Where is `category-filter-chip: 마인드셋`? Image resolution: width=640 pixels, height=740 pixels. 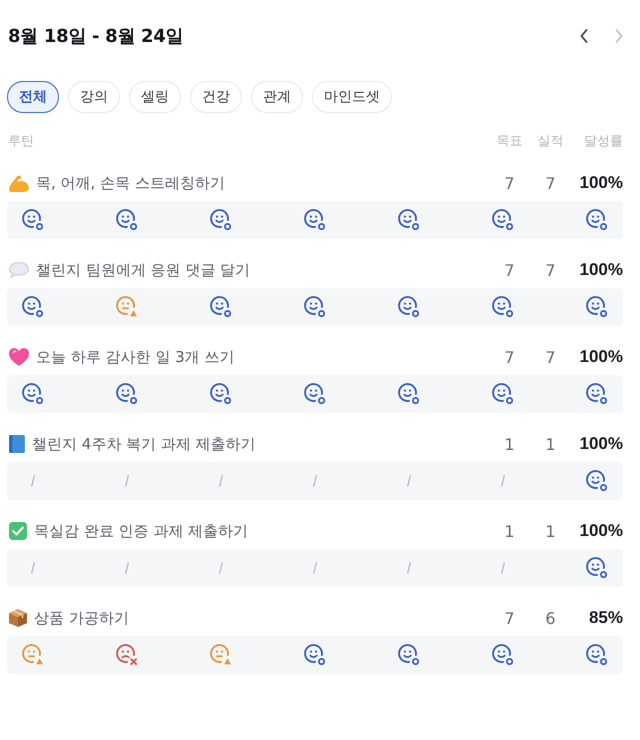 category-filter-chip: 마인드셋 is located at coordinates (352, 97).